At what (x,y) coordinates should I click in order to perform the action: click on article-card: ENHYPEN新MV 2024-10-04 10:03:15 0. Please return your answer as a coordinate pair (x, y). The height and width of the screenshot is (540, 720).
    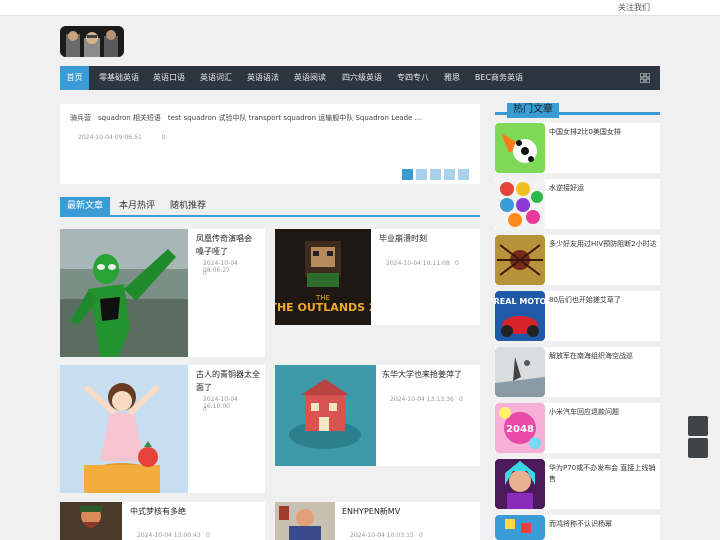
    Looking at the image, I should click on (377, 521).